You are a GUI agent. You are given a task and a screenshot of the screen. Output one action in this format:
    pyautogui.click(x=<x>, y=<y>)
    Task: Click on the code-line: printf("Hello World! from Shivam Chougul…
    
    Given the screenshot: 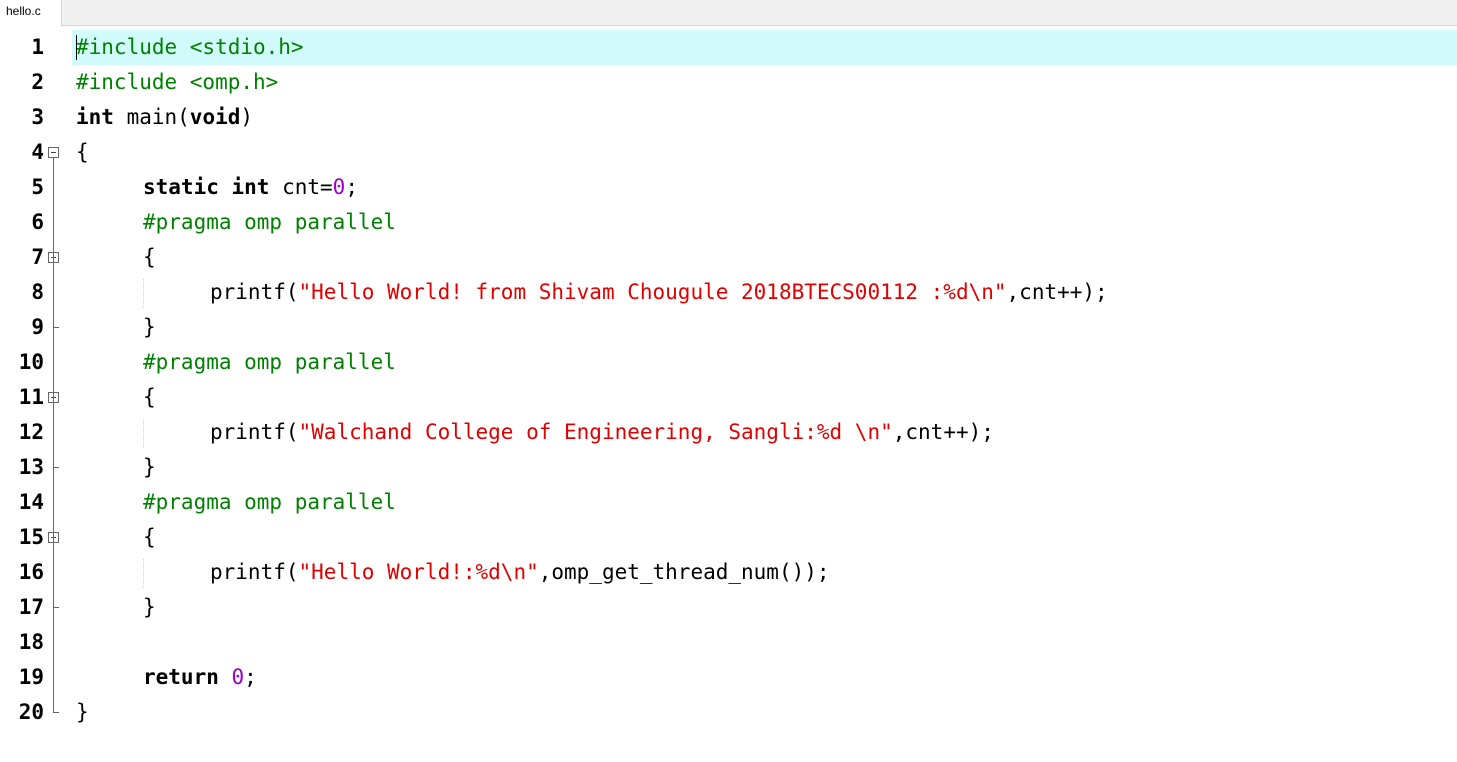 What is the action you would take?
    pyautogui.click(x=764, y=292)
    